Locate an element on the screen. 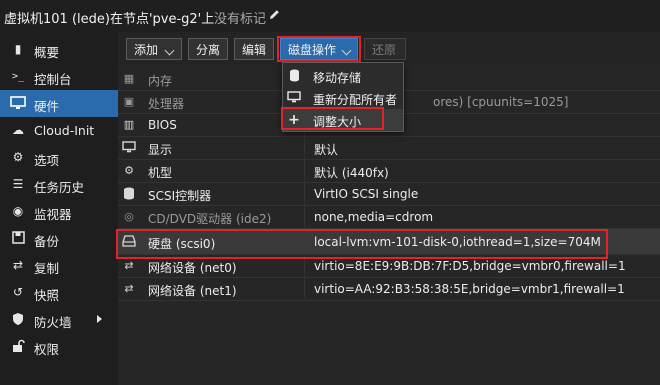 The image size is (660, 385). table-row: ⚙ 机型 默认 (i440fx) is located at coordinates (389, 171).